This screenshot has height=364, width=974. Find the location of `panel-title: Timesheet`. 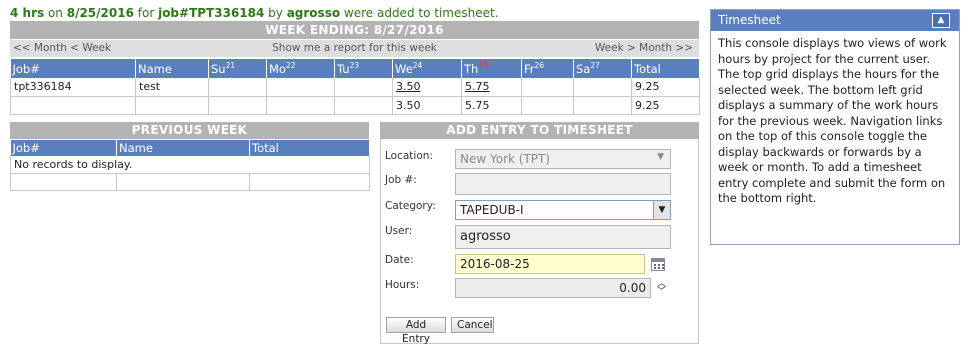

panel-title: Timesheet is located at coordinates (749, 20).